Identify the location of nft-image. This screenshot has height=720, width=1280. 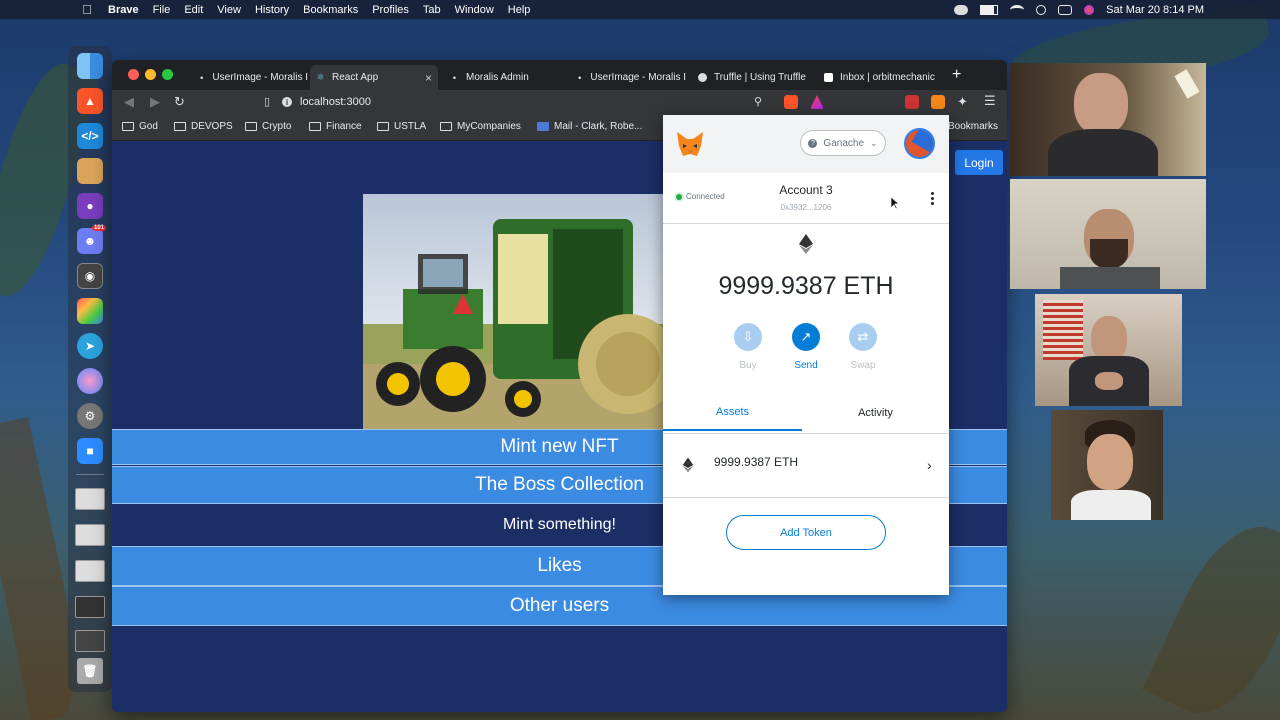
(513, 312).